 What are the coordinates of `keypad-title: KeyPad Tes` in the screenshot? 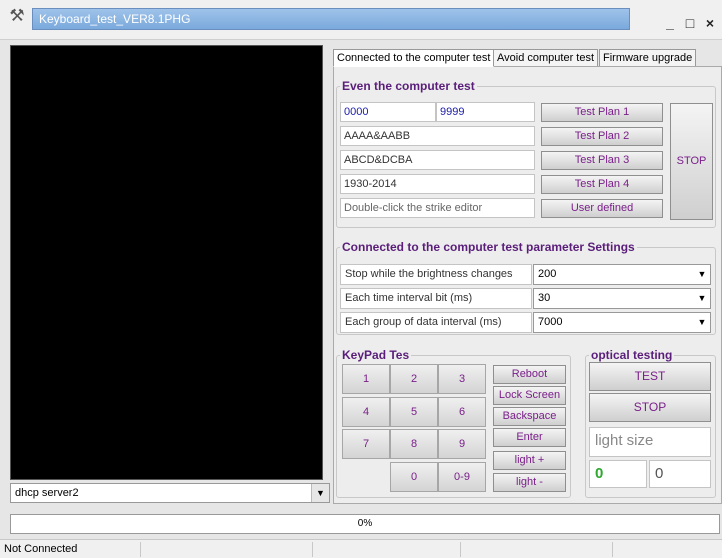 It's located at (376, 355).